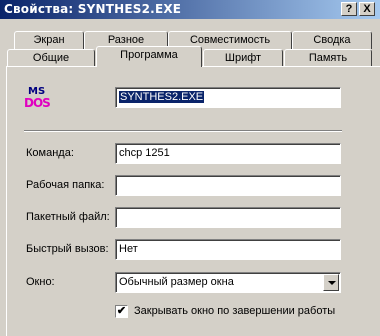  Describe the element at coordinates (50, 153) in the screenshot. I see `command-label: Команда:` at that location.